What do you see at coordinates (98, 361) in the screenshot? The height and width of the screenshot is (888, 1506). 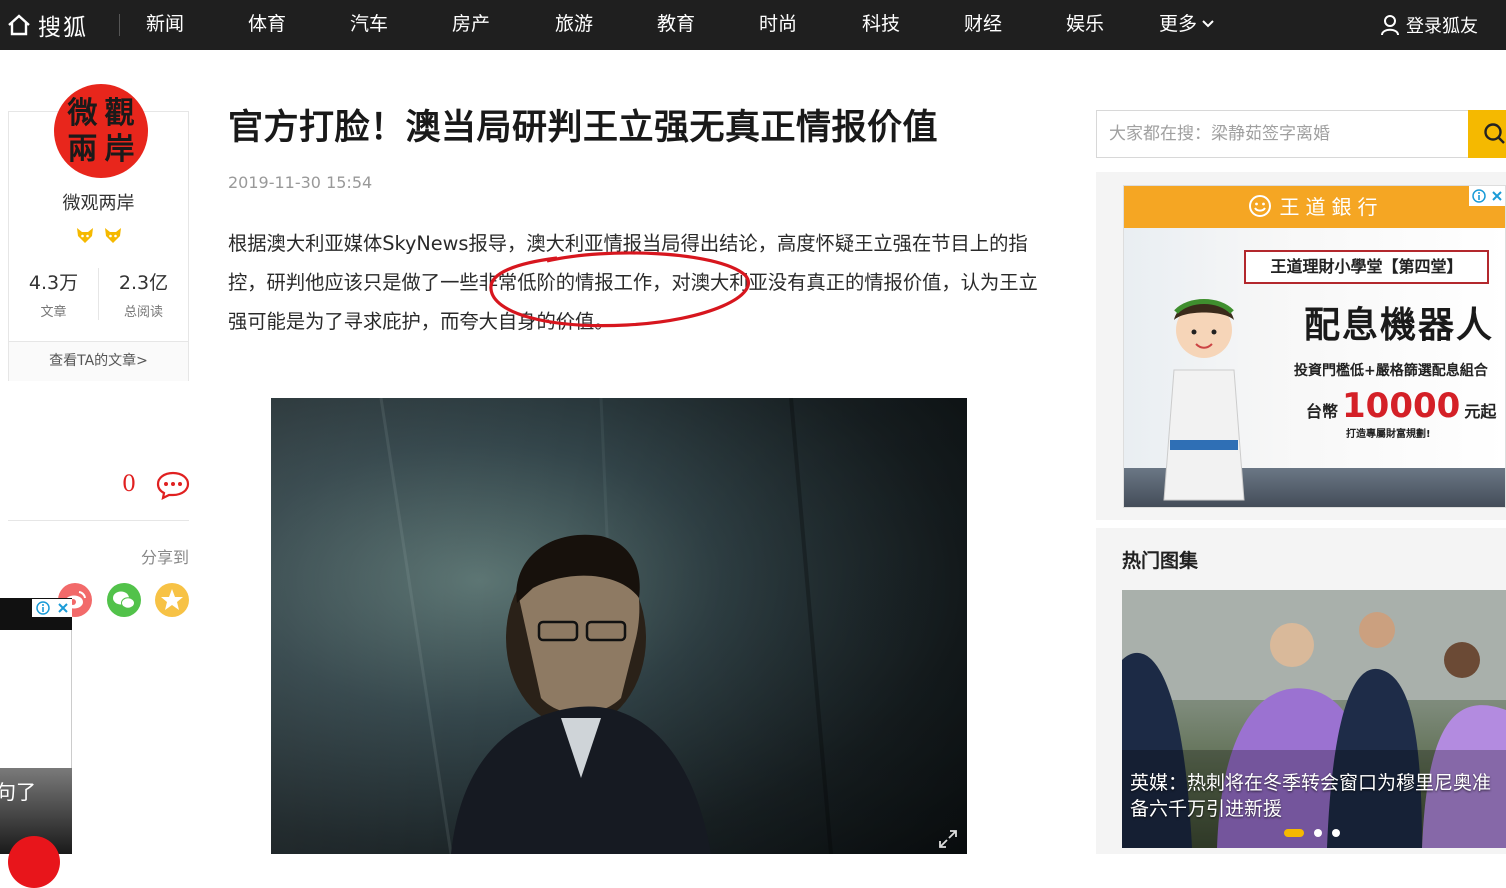 I see `view-author-articles-link: 查看TA的文章>` at bounding box center [98, 361].